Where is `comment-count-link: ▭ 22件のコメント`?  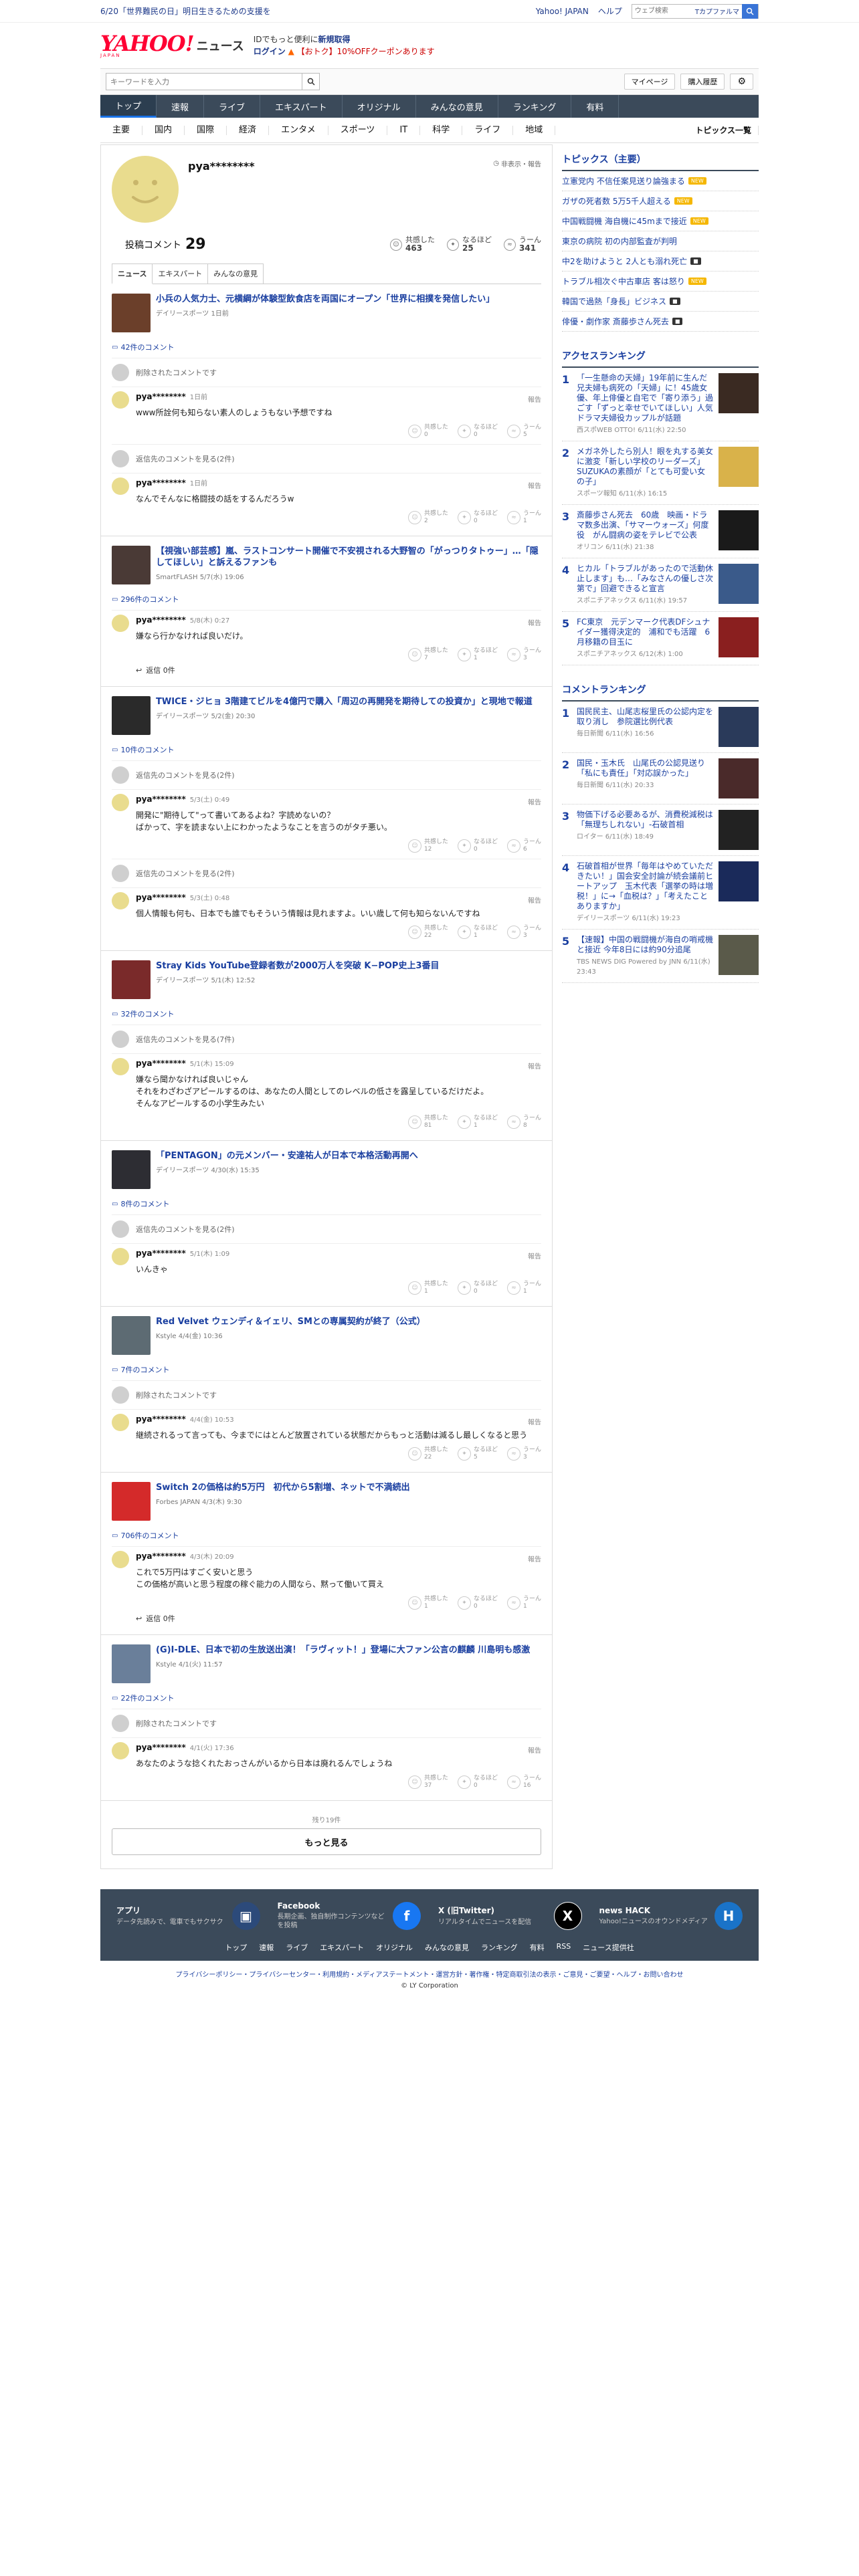 comment-count-link: ▭ 22件のコメント is located at coordinates (326, 1698).